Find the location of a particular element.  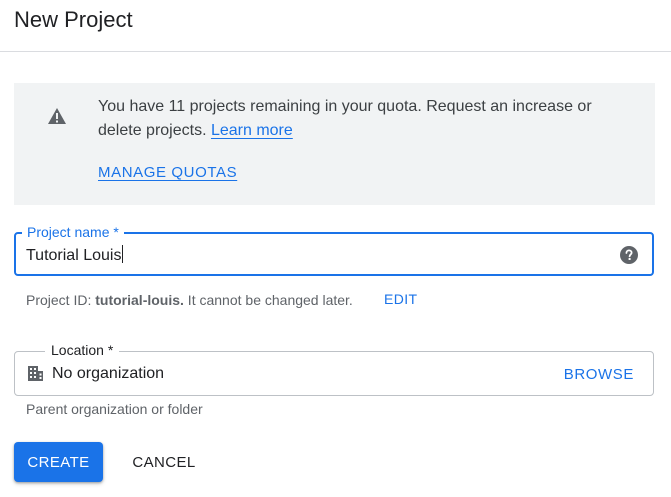

project-id-suffix: It cannot be changed later. is located at coordinates (268, 300).